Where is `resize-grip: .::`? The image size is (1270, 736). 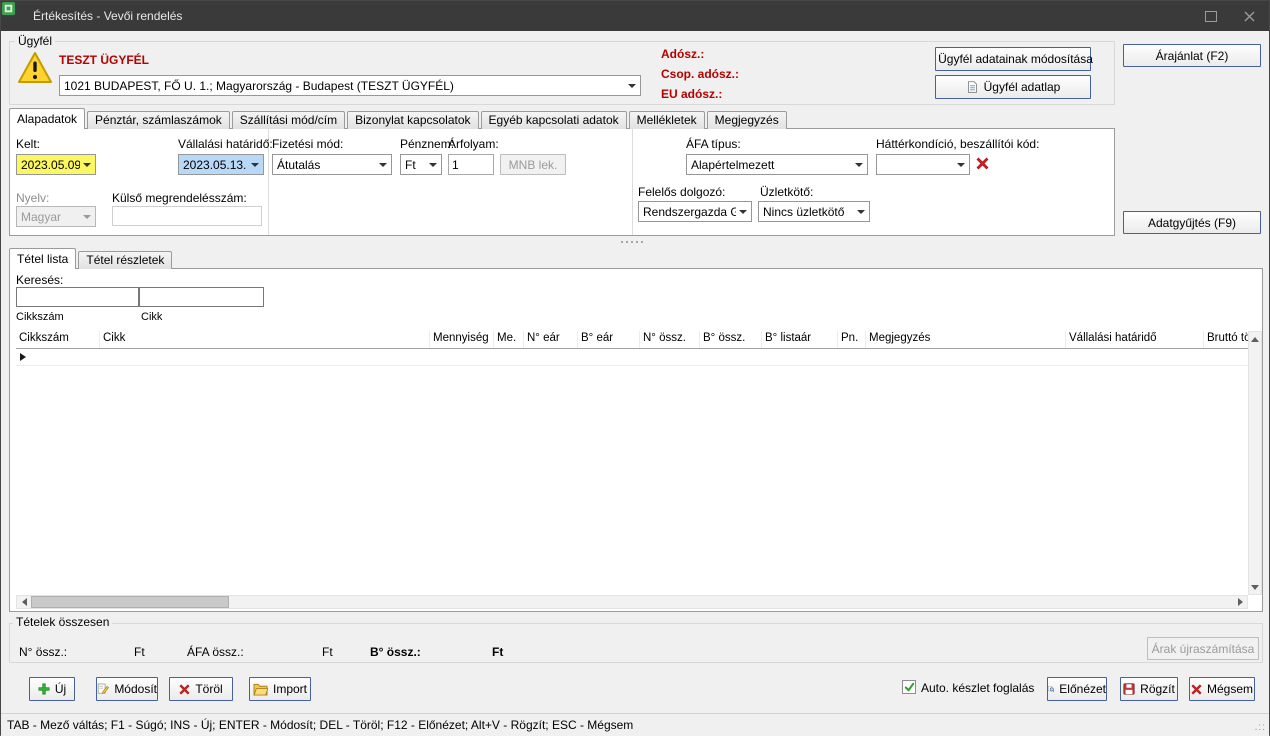
resize-grip: .:: is located at coordinates (1260, 727).